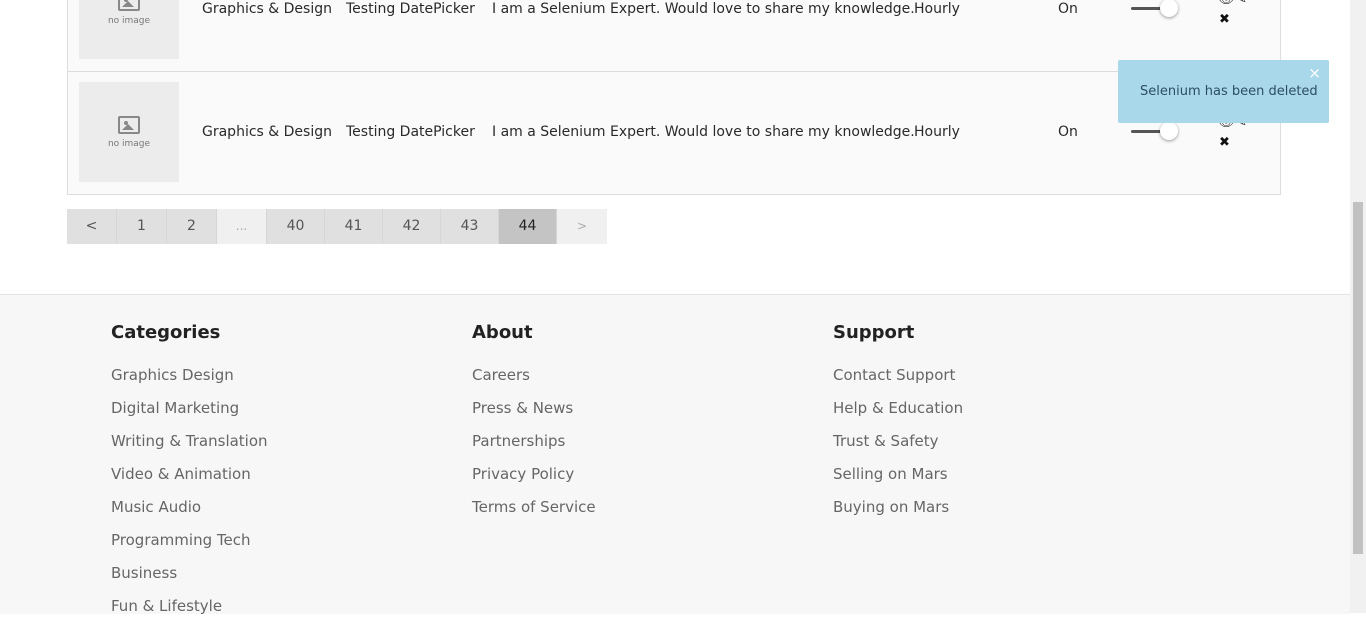 The width and height of the screenshot is (1366, 629). What do you see at coordinates (534, 480) in the screenshot?
I see `footer-link: Privacy Policy` at bounding box center [534, 480].